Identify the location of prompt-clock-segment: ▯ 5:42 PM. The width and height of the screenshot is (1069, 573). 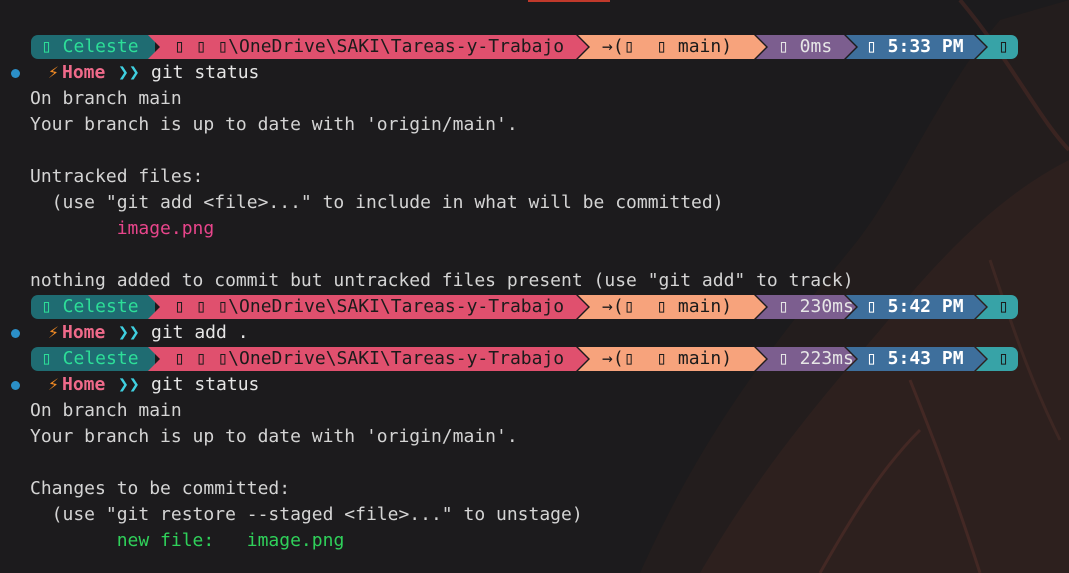
(916, 307).